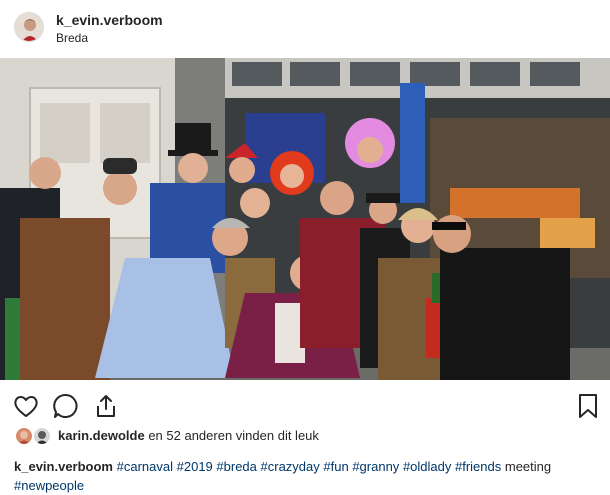  I want to click on user-avatar, so click(29, 27).